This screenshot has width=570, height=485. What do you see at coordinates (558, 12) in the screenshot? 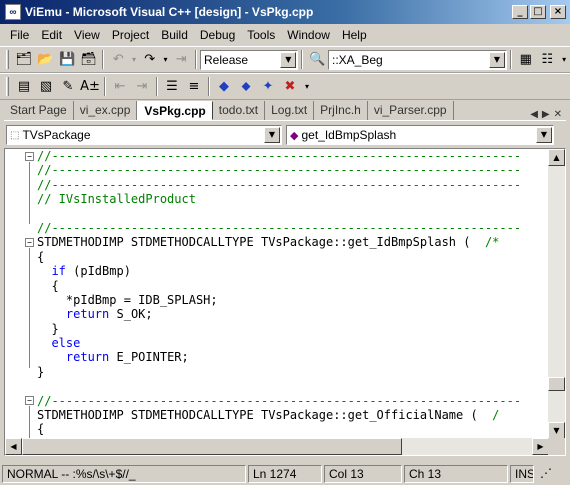
I see `close-button: ×` at bounding box center [558, 12].